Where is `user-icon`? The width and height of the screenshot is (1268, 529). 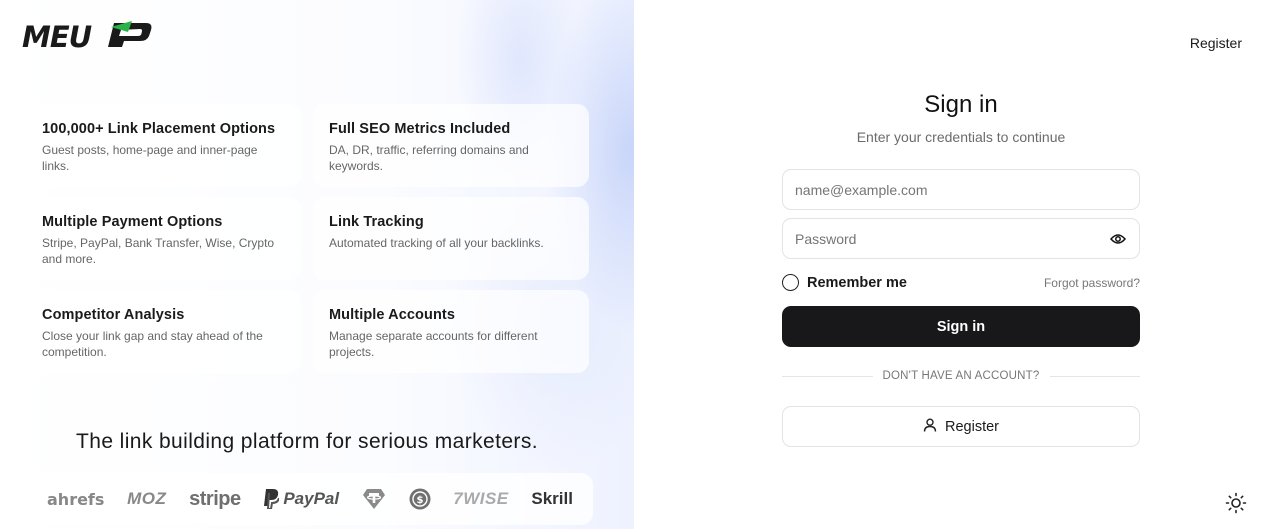
user-icon is located at coordinates (930, 426).